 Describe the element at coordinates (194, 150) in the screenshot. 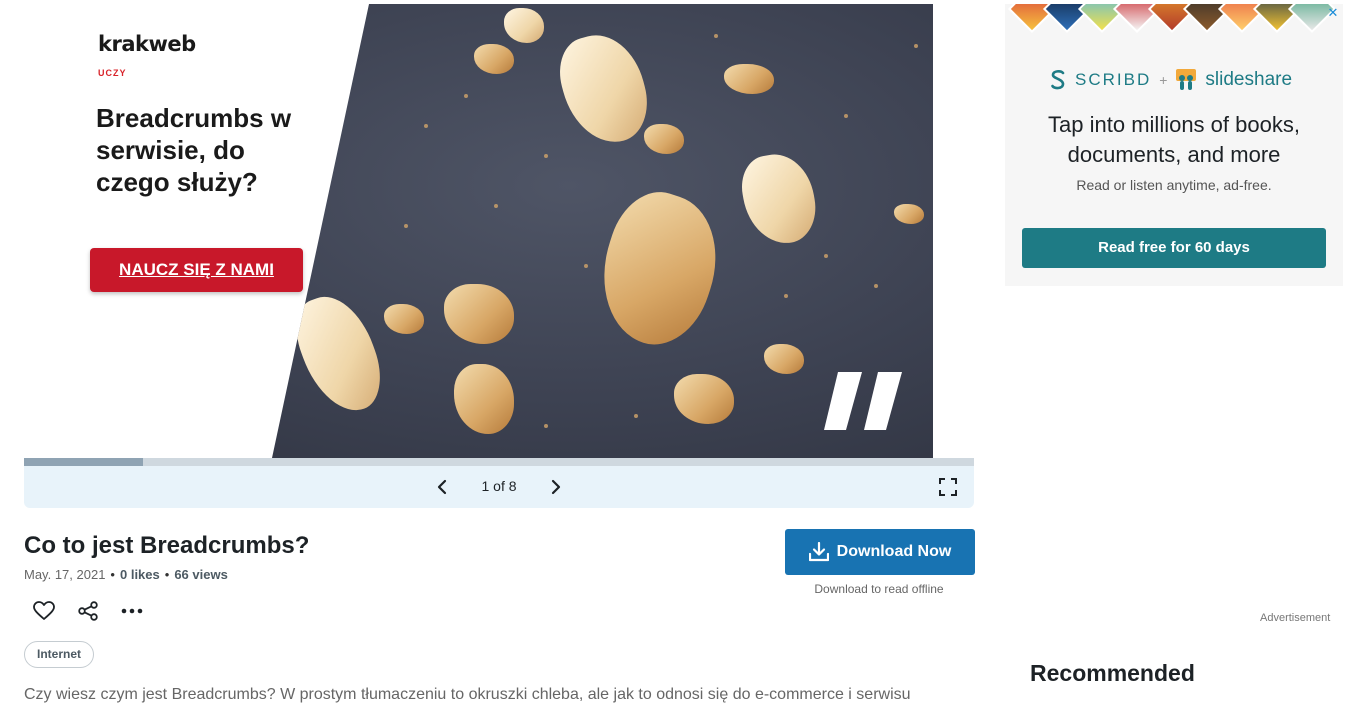

I see `slide-headline: Breadcrumbs w serwisie, do czego służy?` at that location.